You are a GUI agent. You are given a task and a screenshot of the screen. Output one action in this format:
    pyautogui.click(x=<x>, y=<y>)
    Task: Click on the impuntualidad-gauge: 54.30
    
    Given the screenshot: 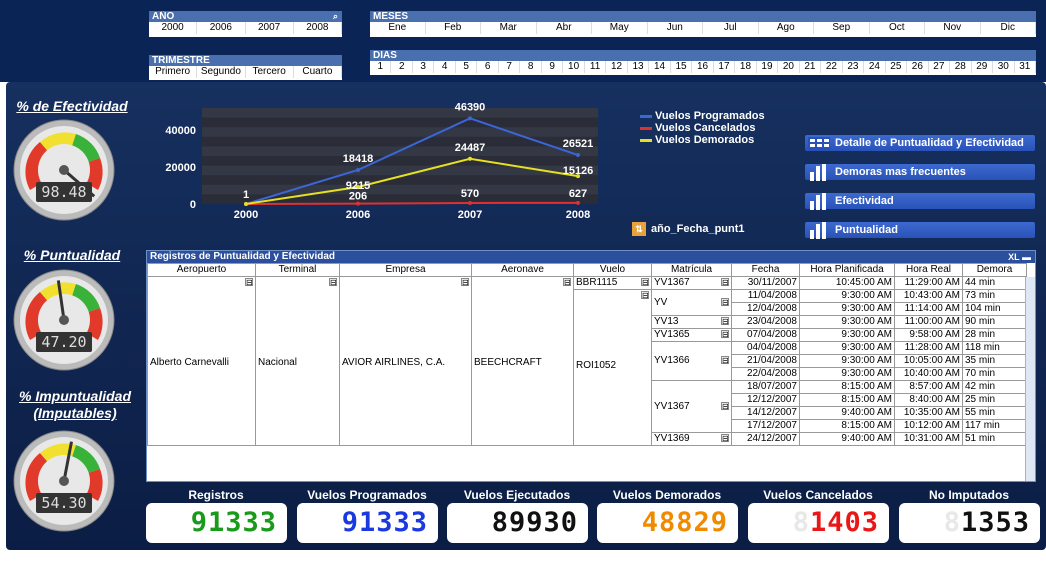 What is the action you would take?
    pyautogui.click(x=64, y=481)
    